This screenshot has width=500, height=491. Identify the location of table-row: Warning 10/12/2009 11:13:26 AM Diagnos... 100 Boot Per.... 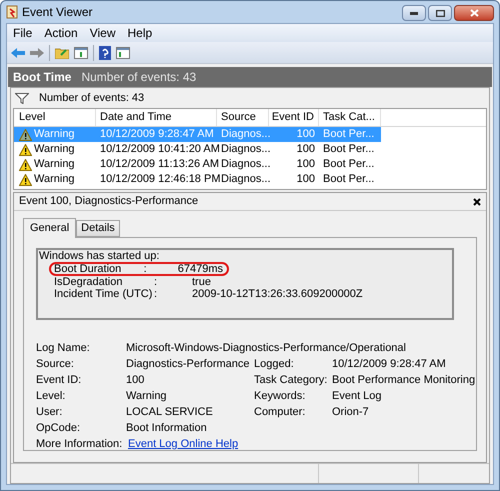
(250, 164).